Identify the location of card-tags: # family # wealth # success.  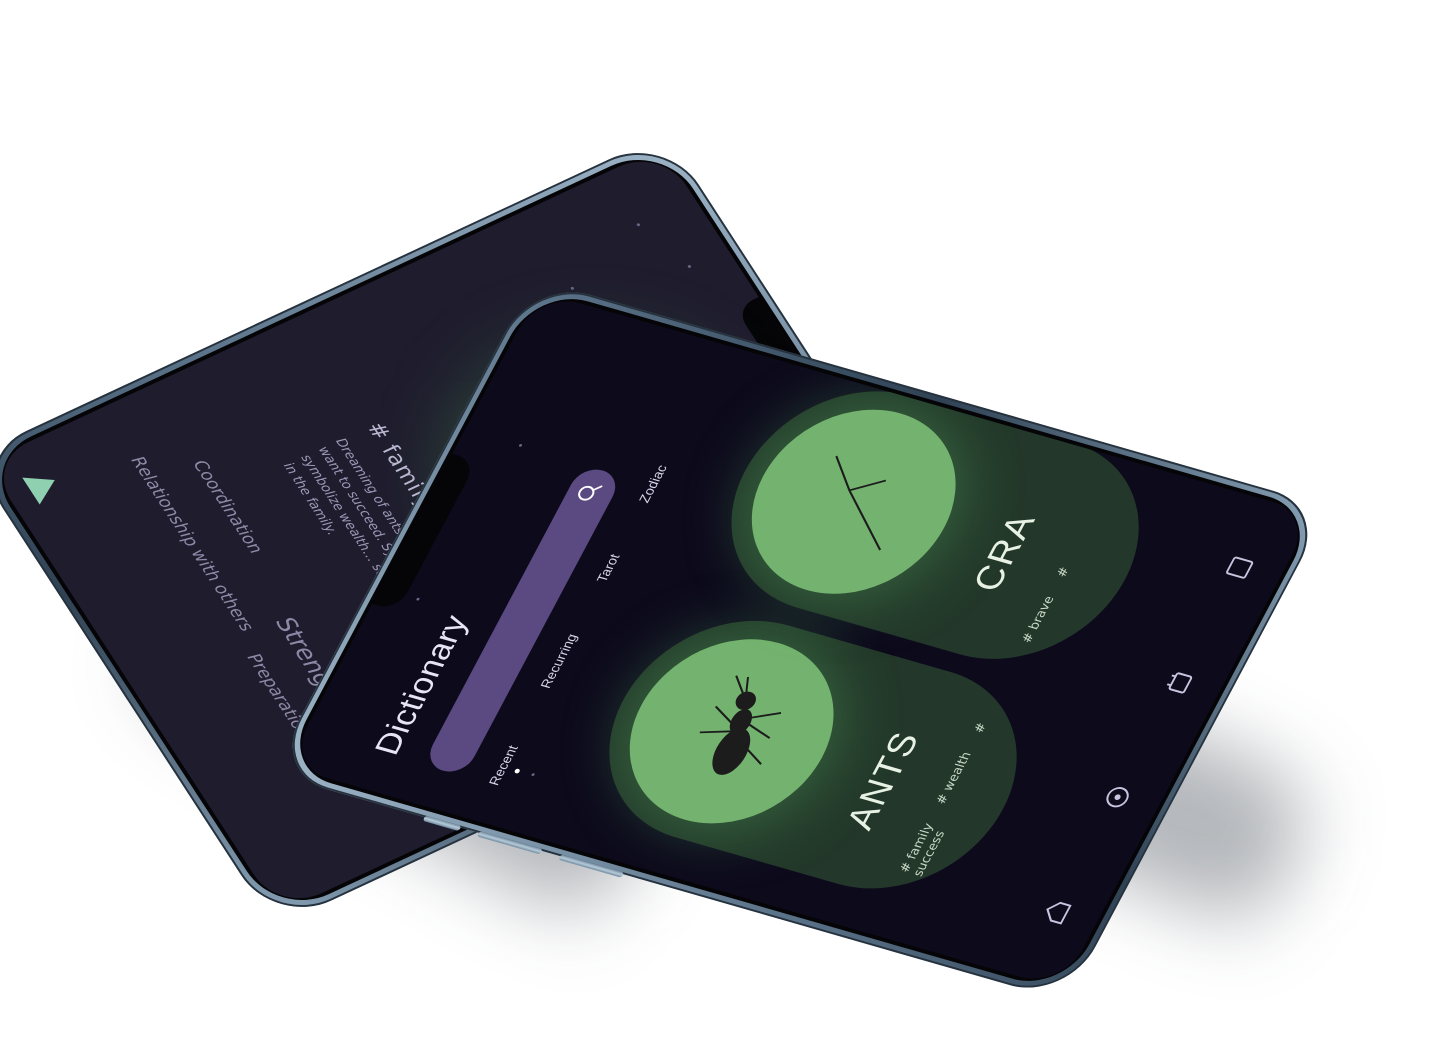
(960, 781).